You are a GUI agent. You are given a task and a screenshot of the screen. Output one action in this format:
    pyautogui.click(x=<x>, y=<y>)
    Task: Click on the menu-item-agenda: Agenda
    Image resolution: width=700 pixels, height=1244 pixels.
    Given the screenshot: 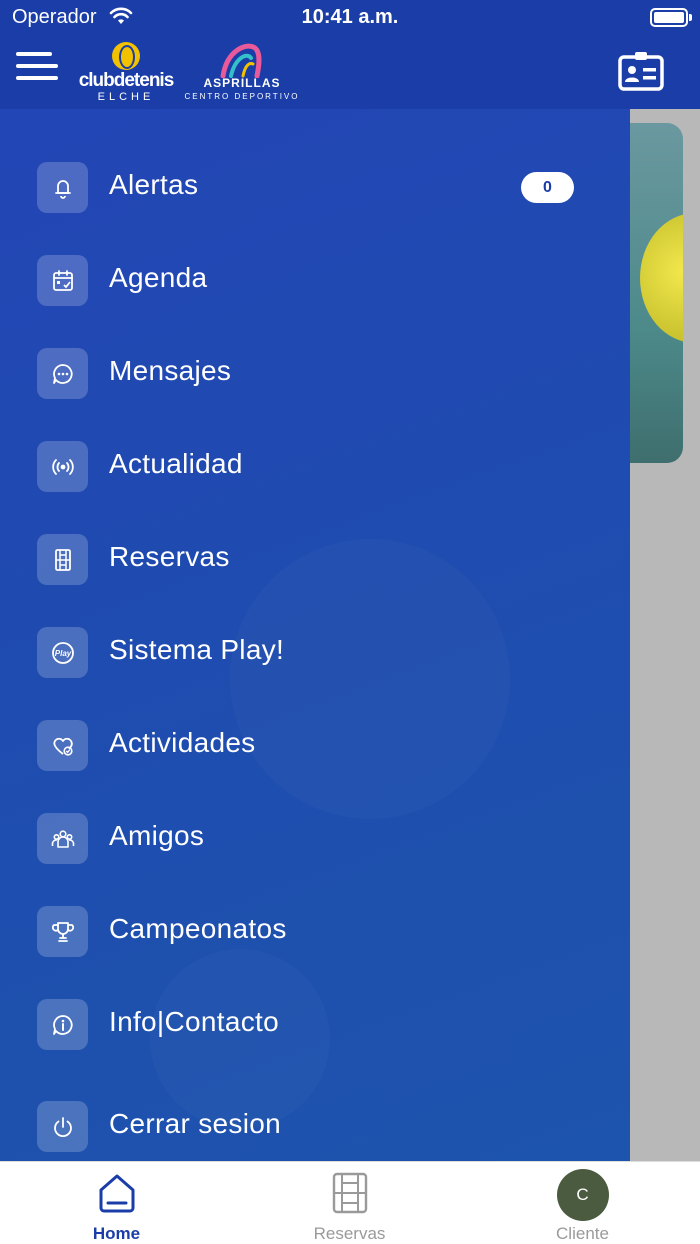 What is the action you would take?
    pyautogui.click(x=315, y=280)
    